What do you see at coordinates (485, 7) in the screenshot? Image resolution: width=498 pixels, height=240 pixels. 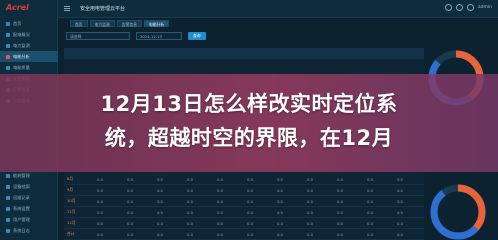 I see `username: admin` at bounding box center [485, 7].